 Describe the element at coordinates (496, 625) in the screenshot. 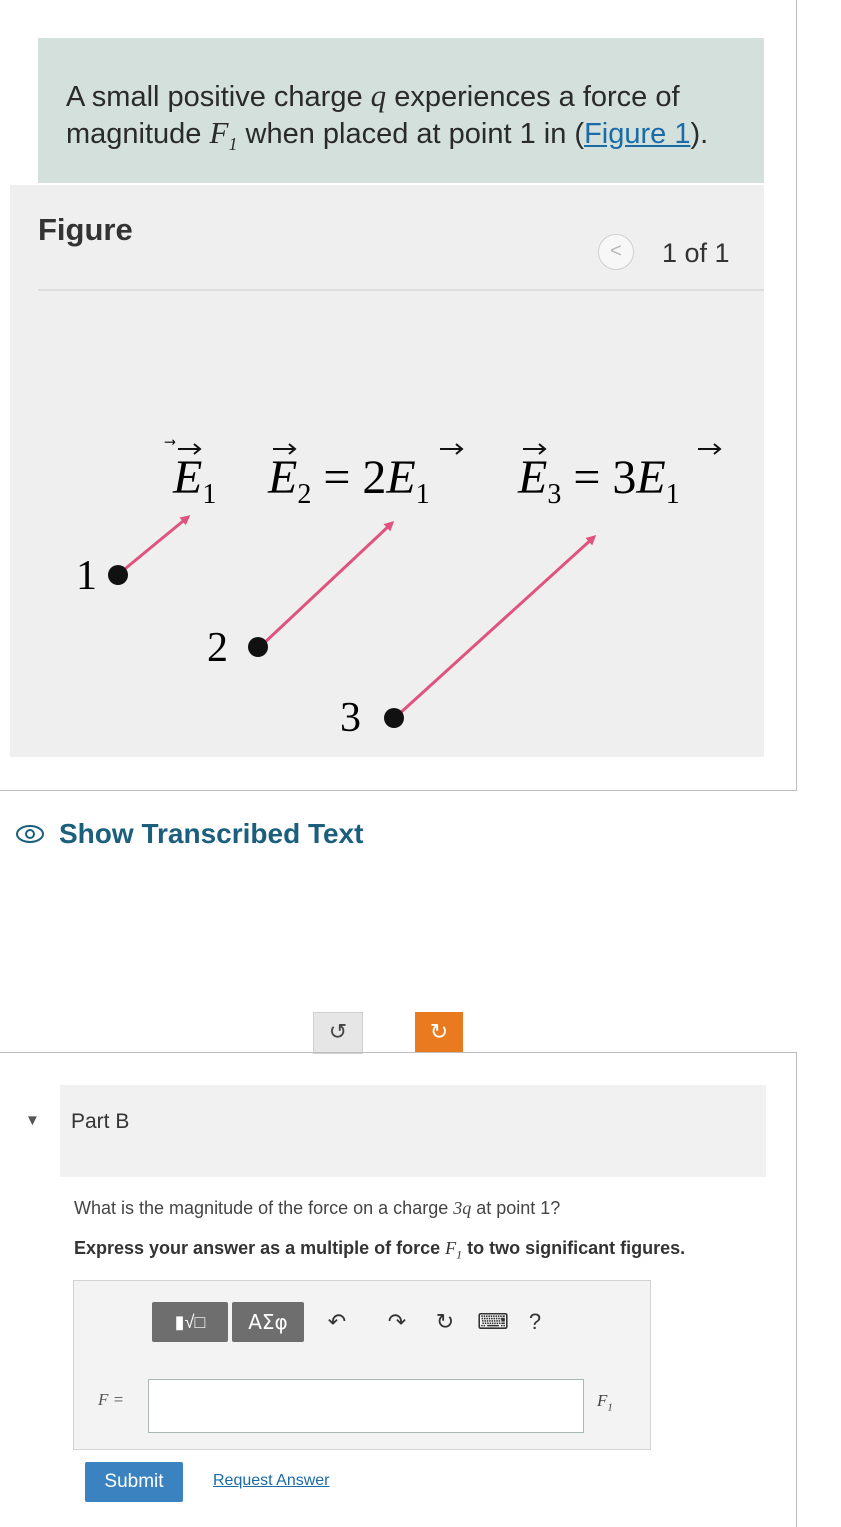

I see `arrow-e3` at that location.